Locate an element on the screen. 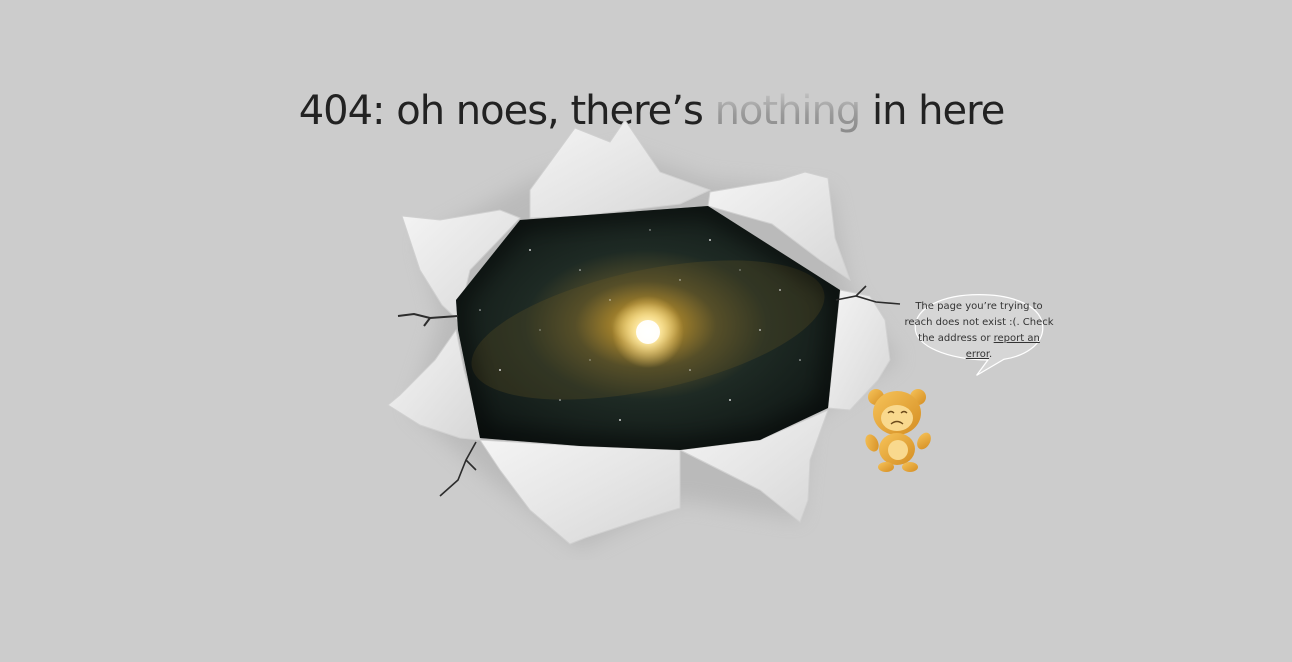  bubble-message-suffix: . is located at coordinates (991, 354).